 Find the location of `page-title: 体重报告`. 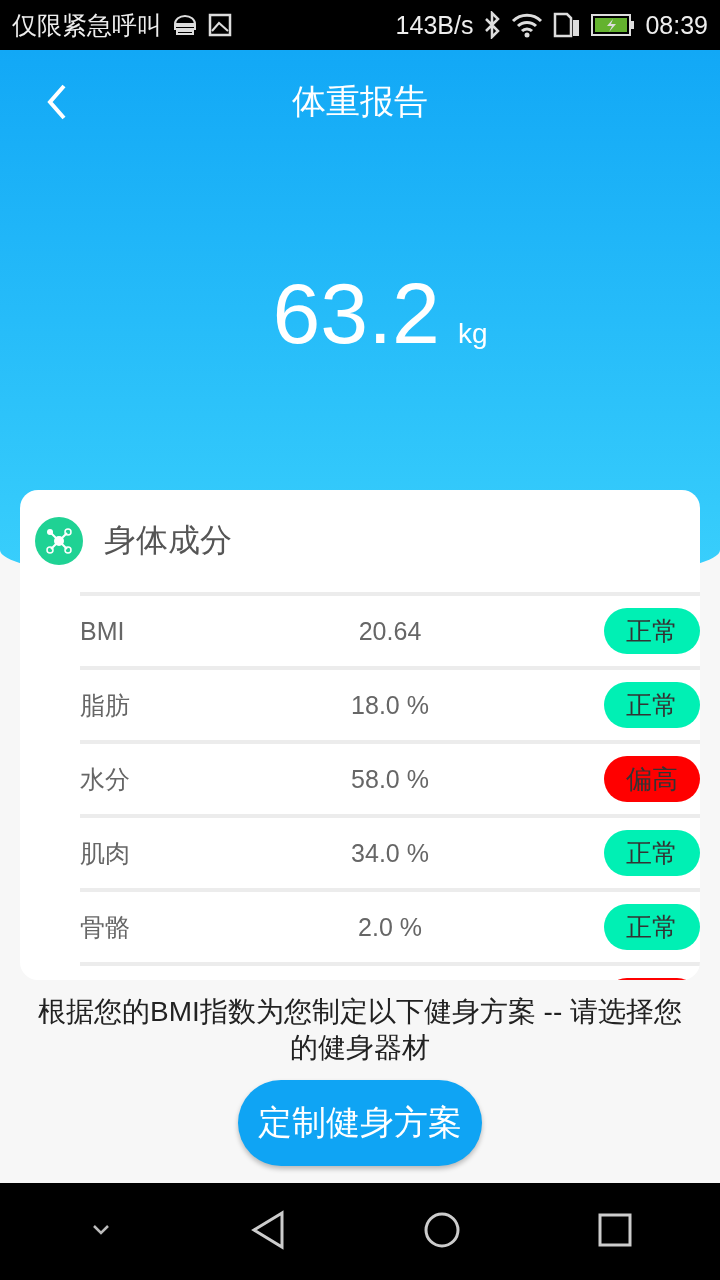

page-title: 体重报告 is located at coordinates (360, 101).